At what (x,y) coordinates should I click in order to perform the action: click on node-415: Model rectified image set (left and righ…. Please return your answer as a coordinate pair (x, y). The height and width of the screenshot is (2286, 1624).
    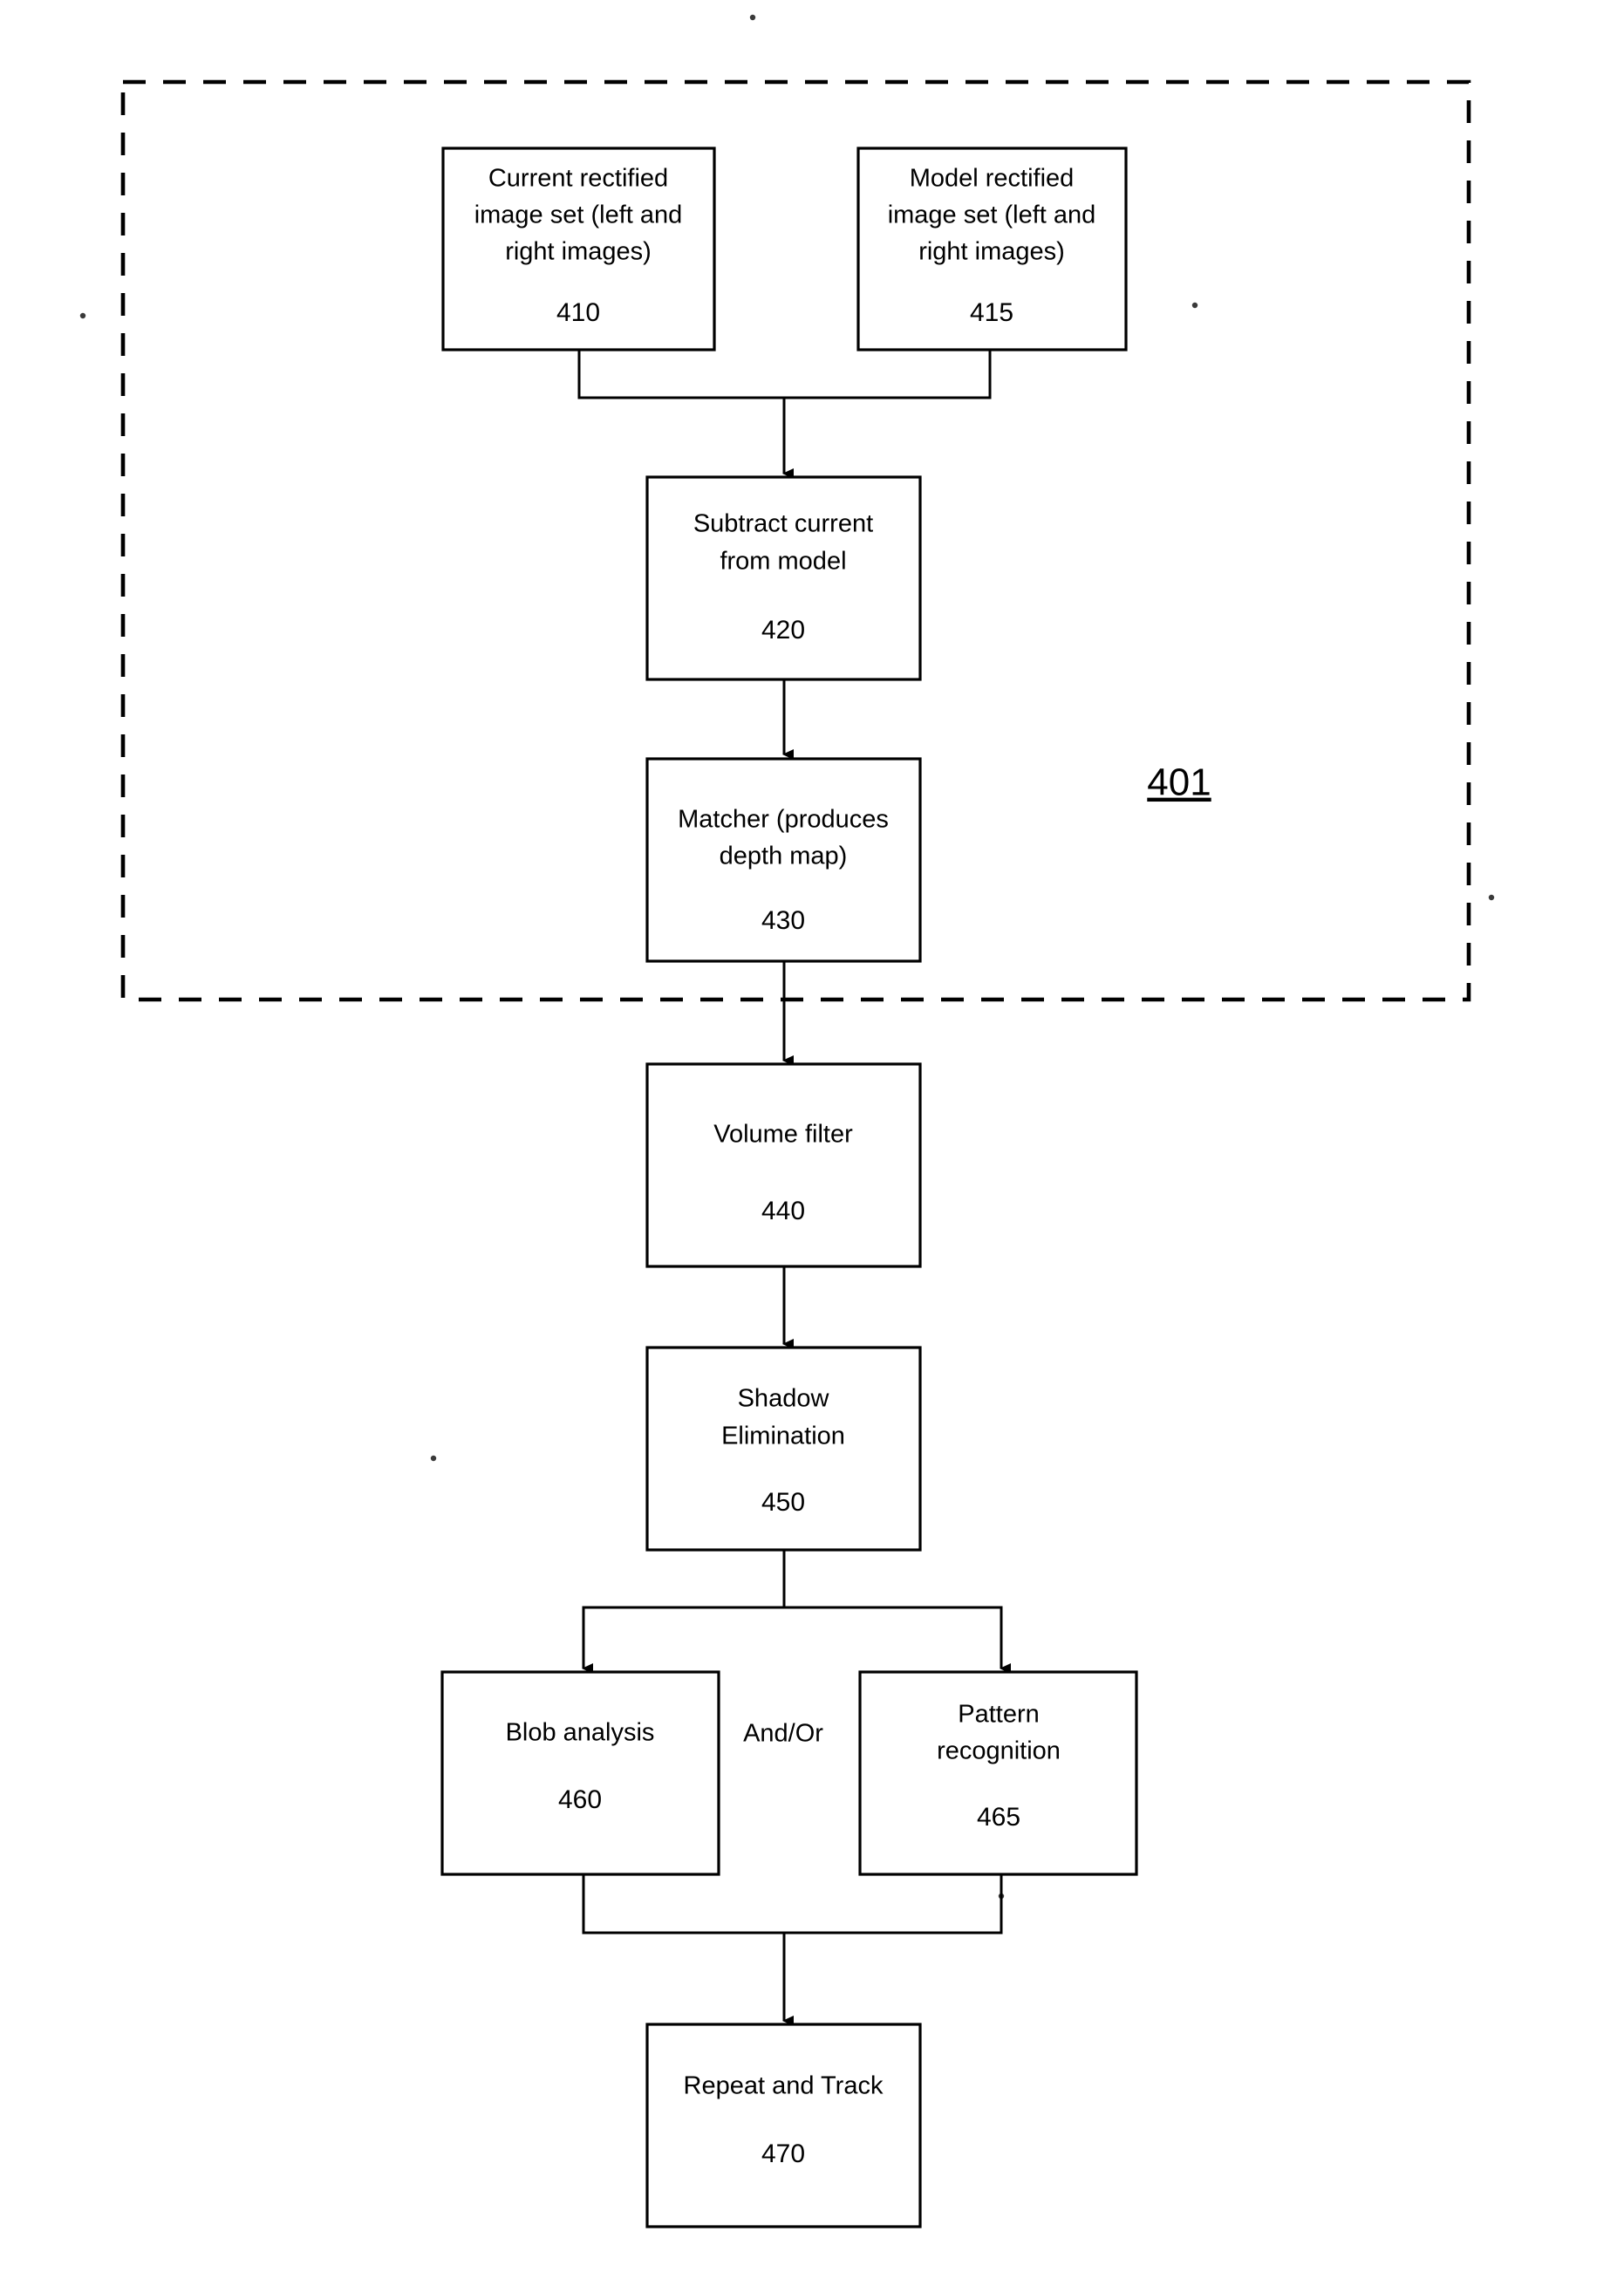
    Looking at the image, I should click on (992, 249).